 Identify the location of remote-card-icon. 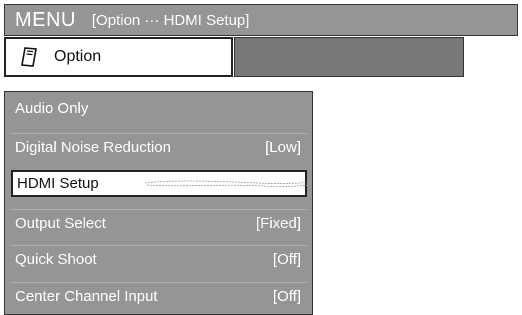
(29, 57).